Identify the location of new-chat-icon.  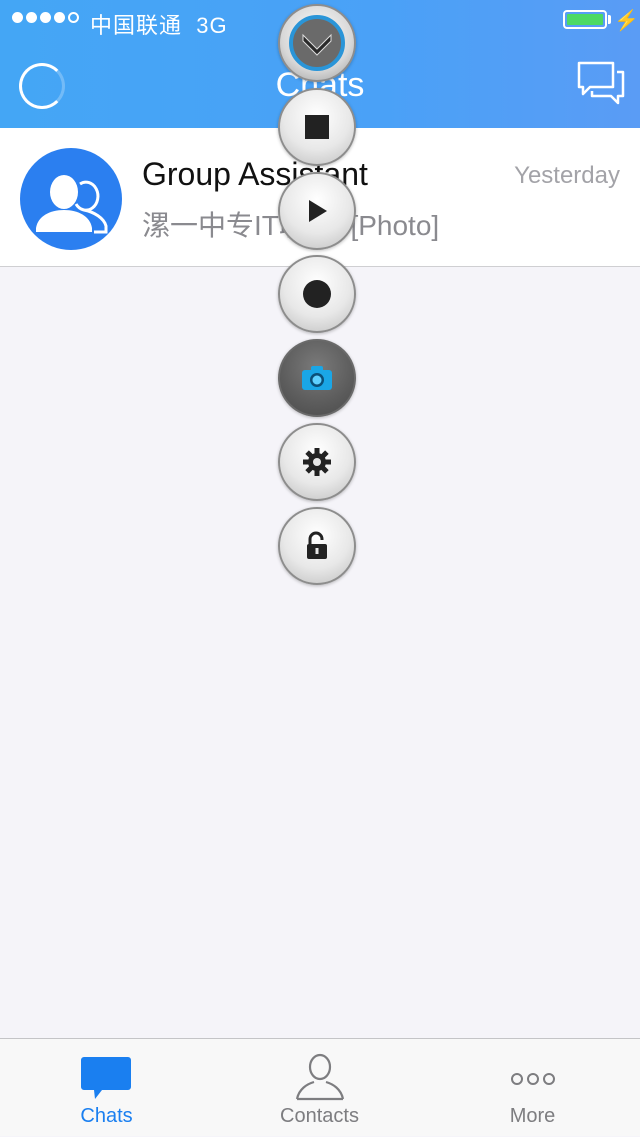
(601, 85).